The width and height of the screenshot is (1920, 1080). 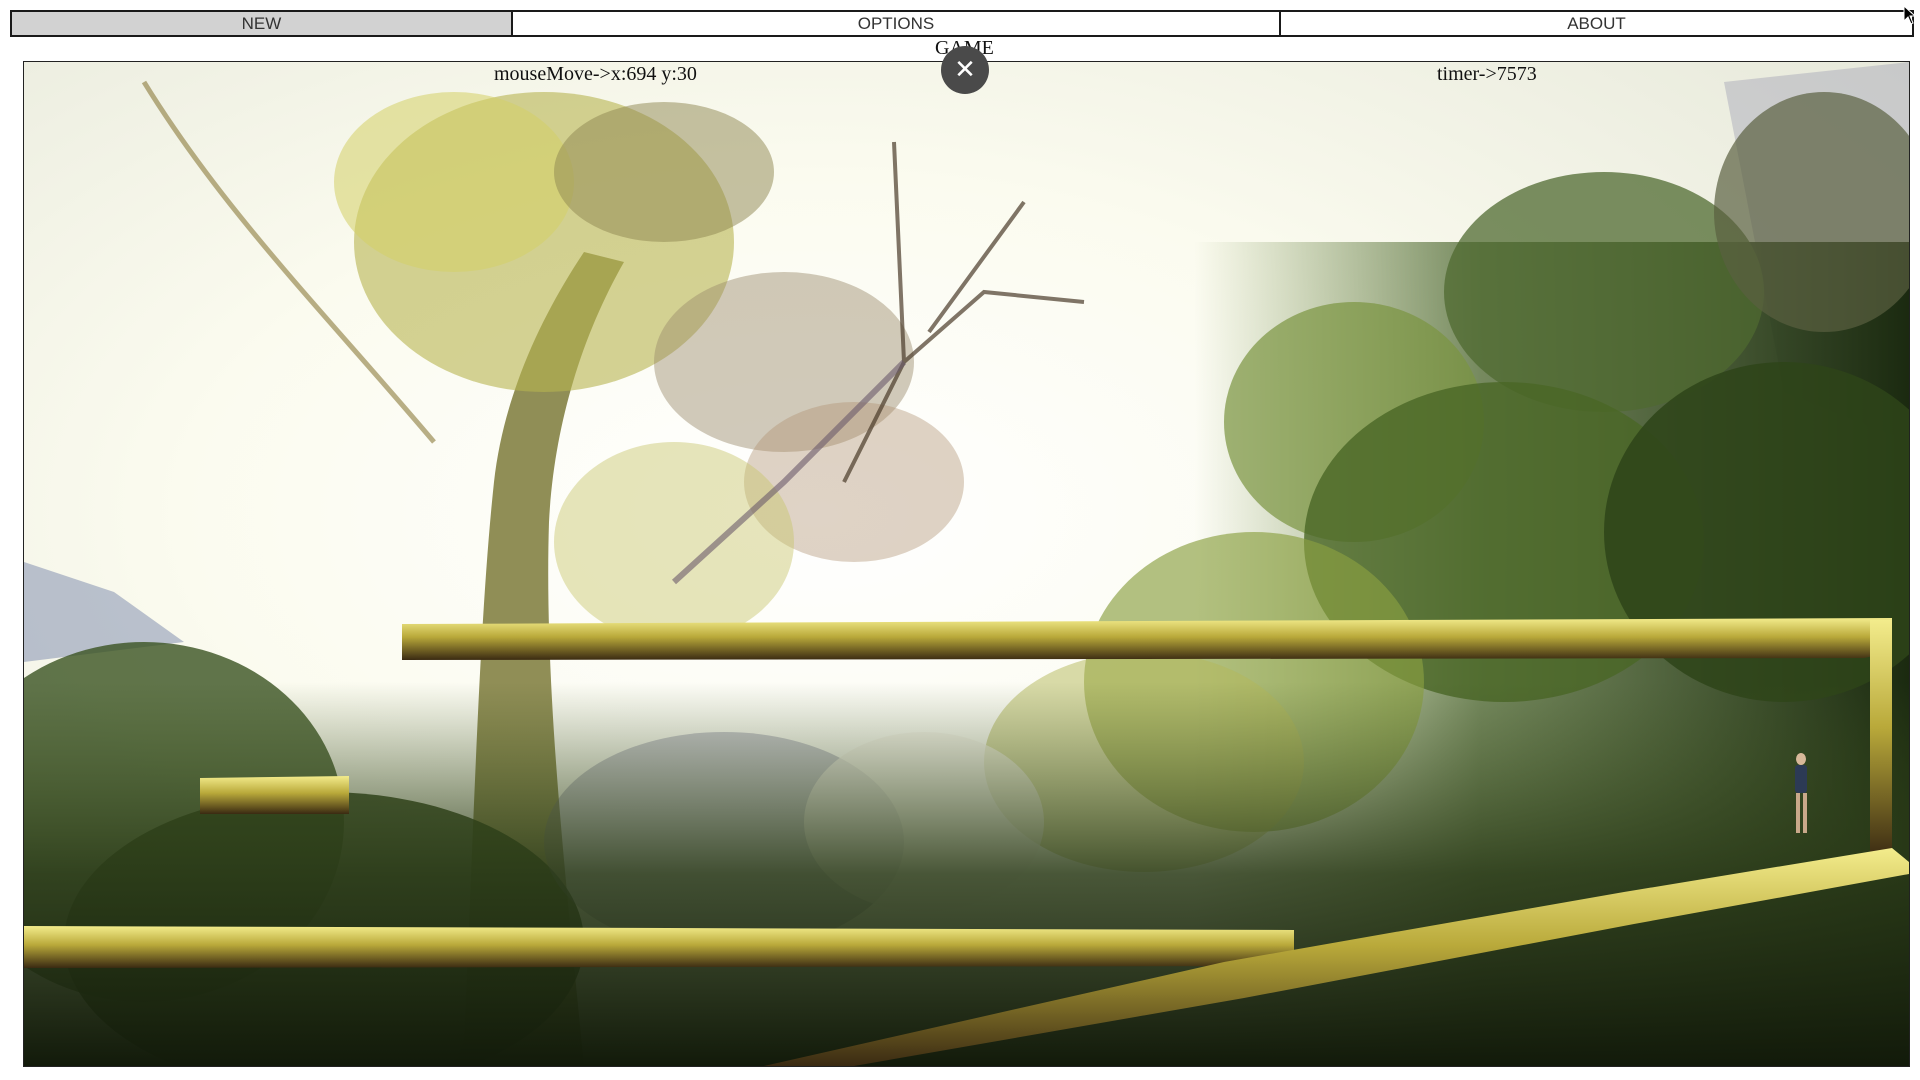 I want to click on mouse-pointer-icon, so click(x=1910, y=15).